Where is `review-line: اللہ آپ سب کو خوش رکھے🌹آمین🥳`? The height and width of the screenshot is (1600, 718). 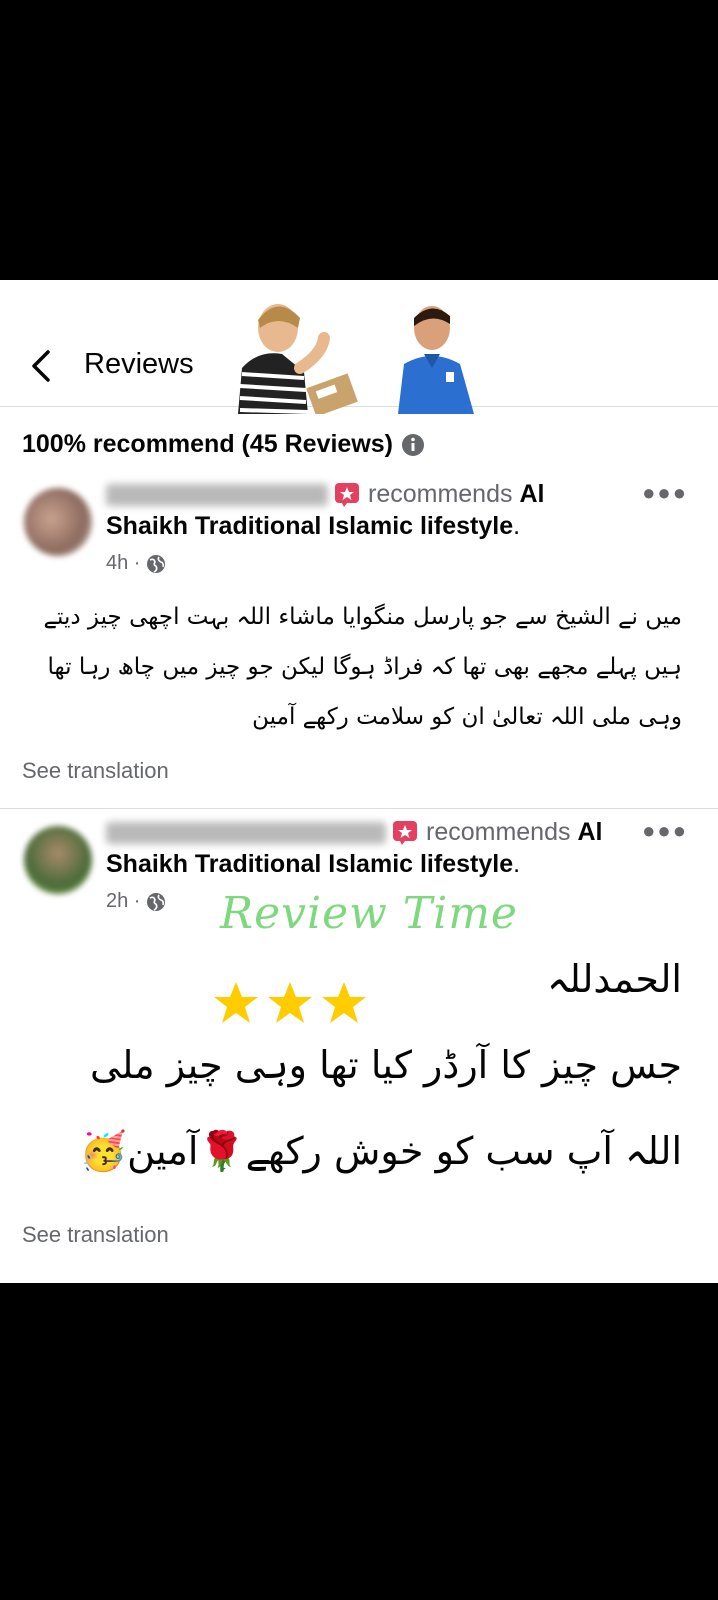
review-line: اللہ آپ سب کو خوش رکھے🌹آمین🥳 is located at coordinates (380, 1151).